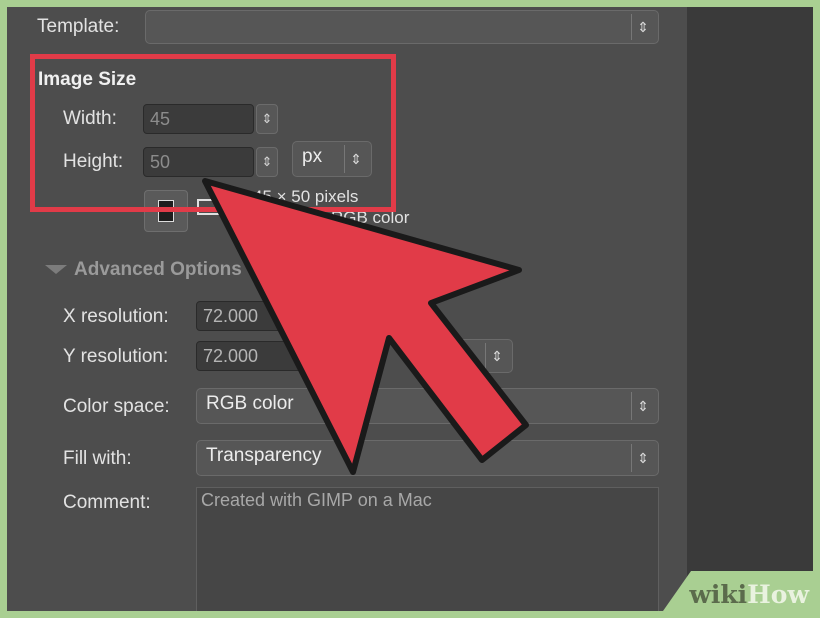 The width and height of the screenshot is (820, 618). I want to click on y-resolution-label: Y resolution:, so click(116, 356).